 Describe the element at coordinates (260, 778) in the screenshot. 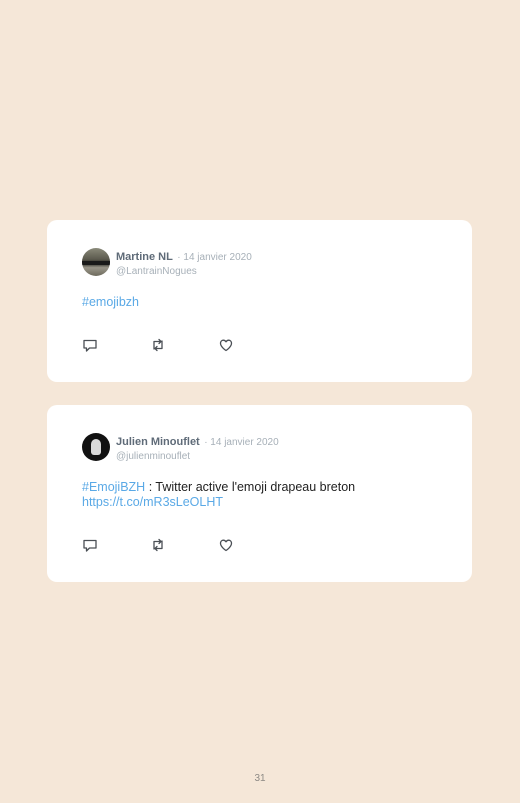

I see `page-number: 31` at that location.